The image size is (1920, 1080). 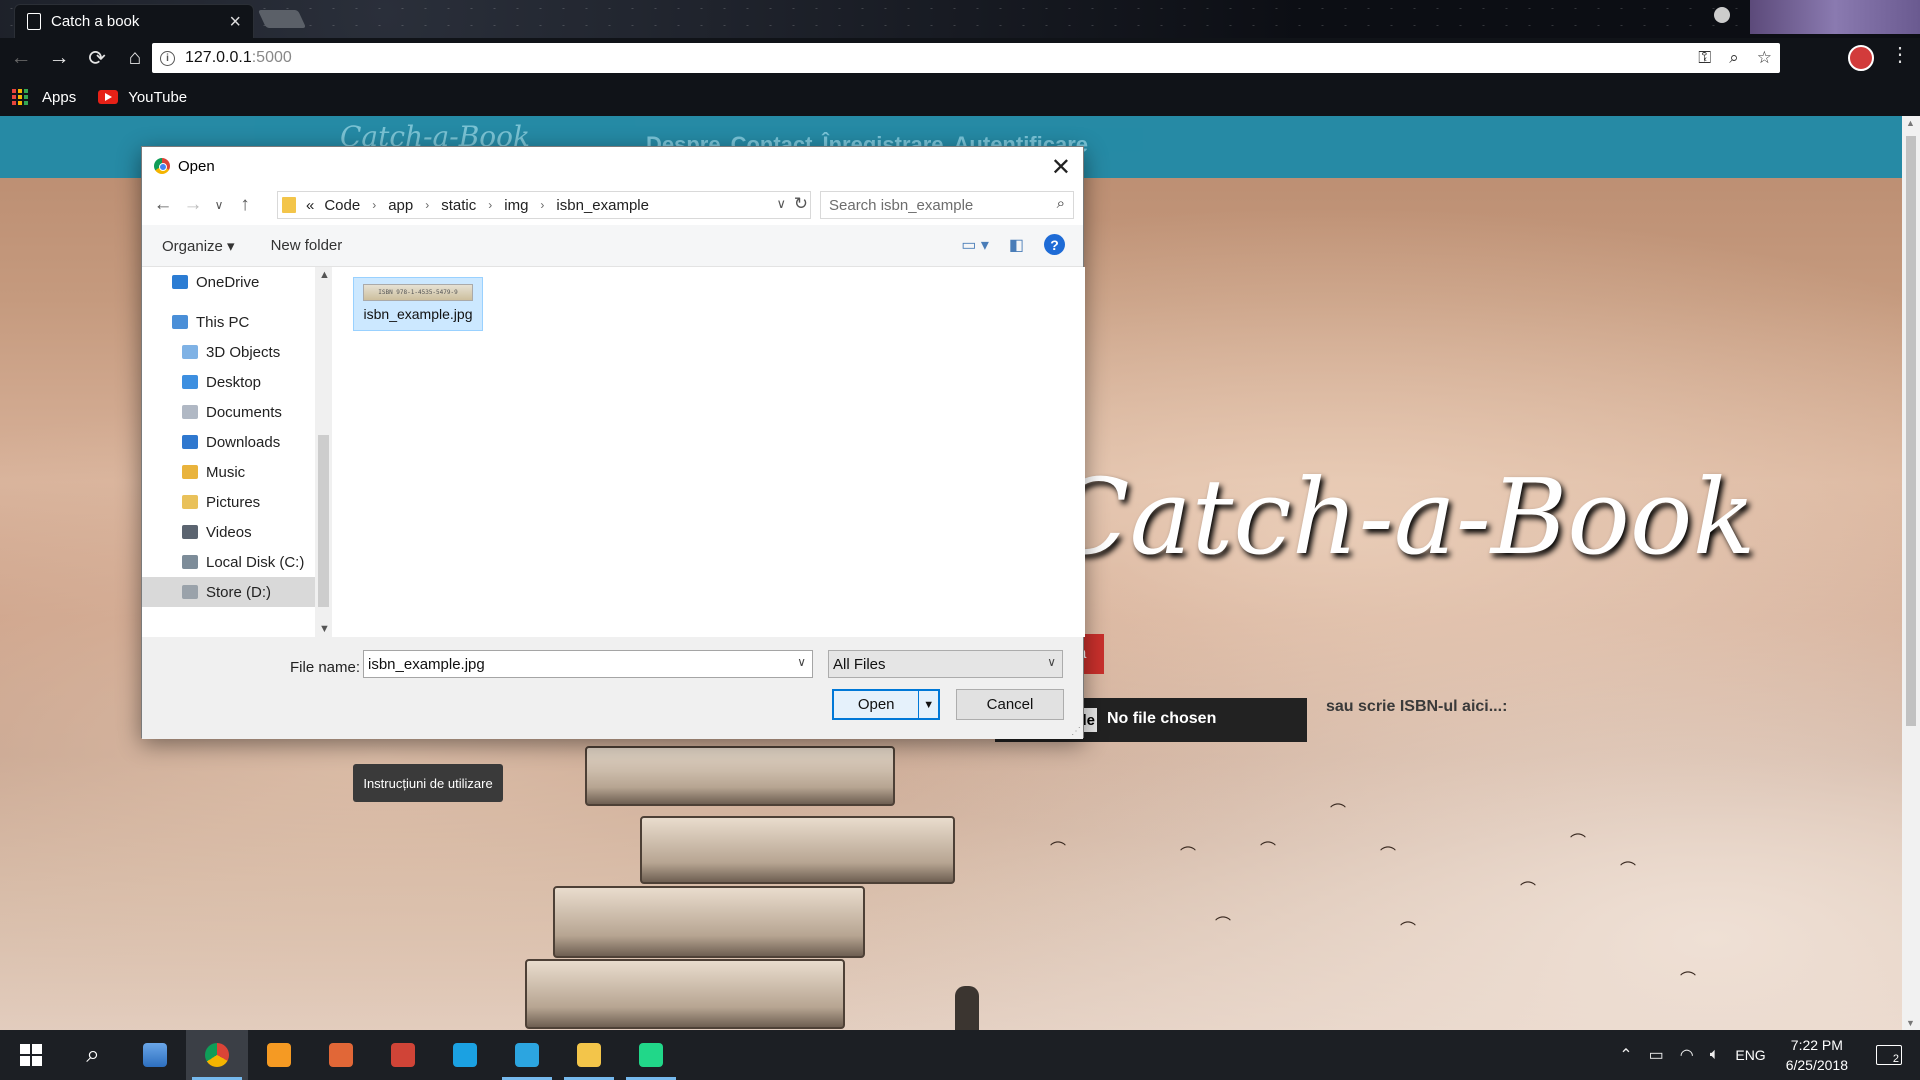 I want to click on preview-pane-icon: ◧, so click(x=1016, y=245).